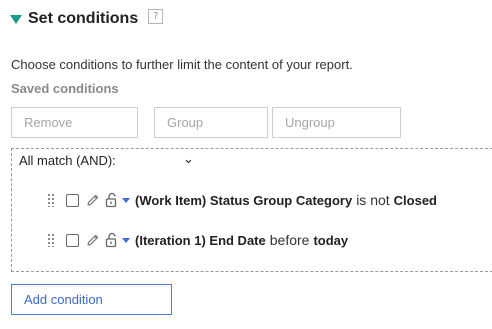 The height and width of the screenshot is (329, 492). I want to click on section-title: Set conditions, so click(83, 18).